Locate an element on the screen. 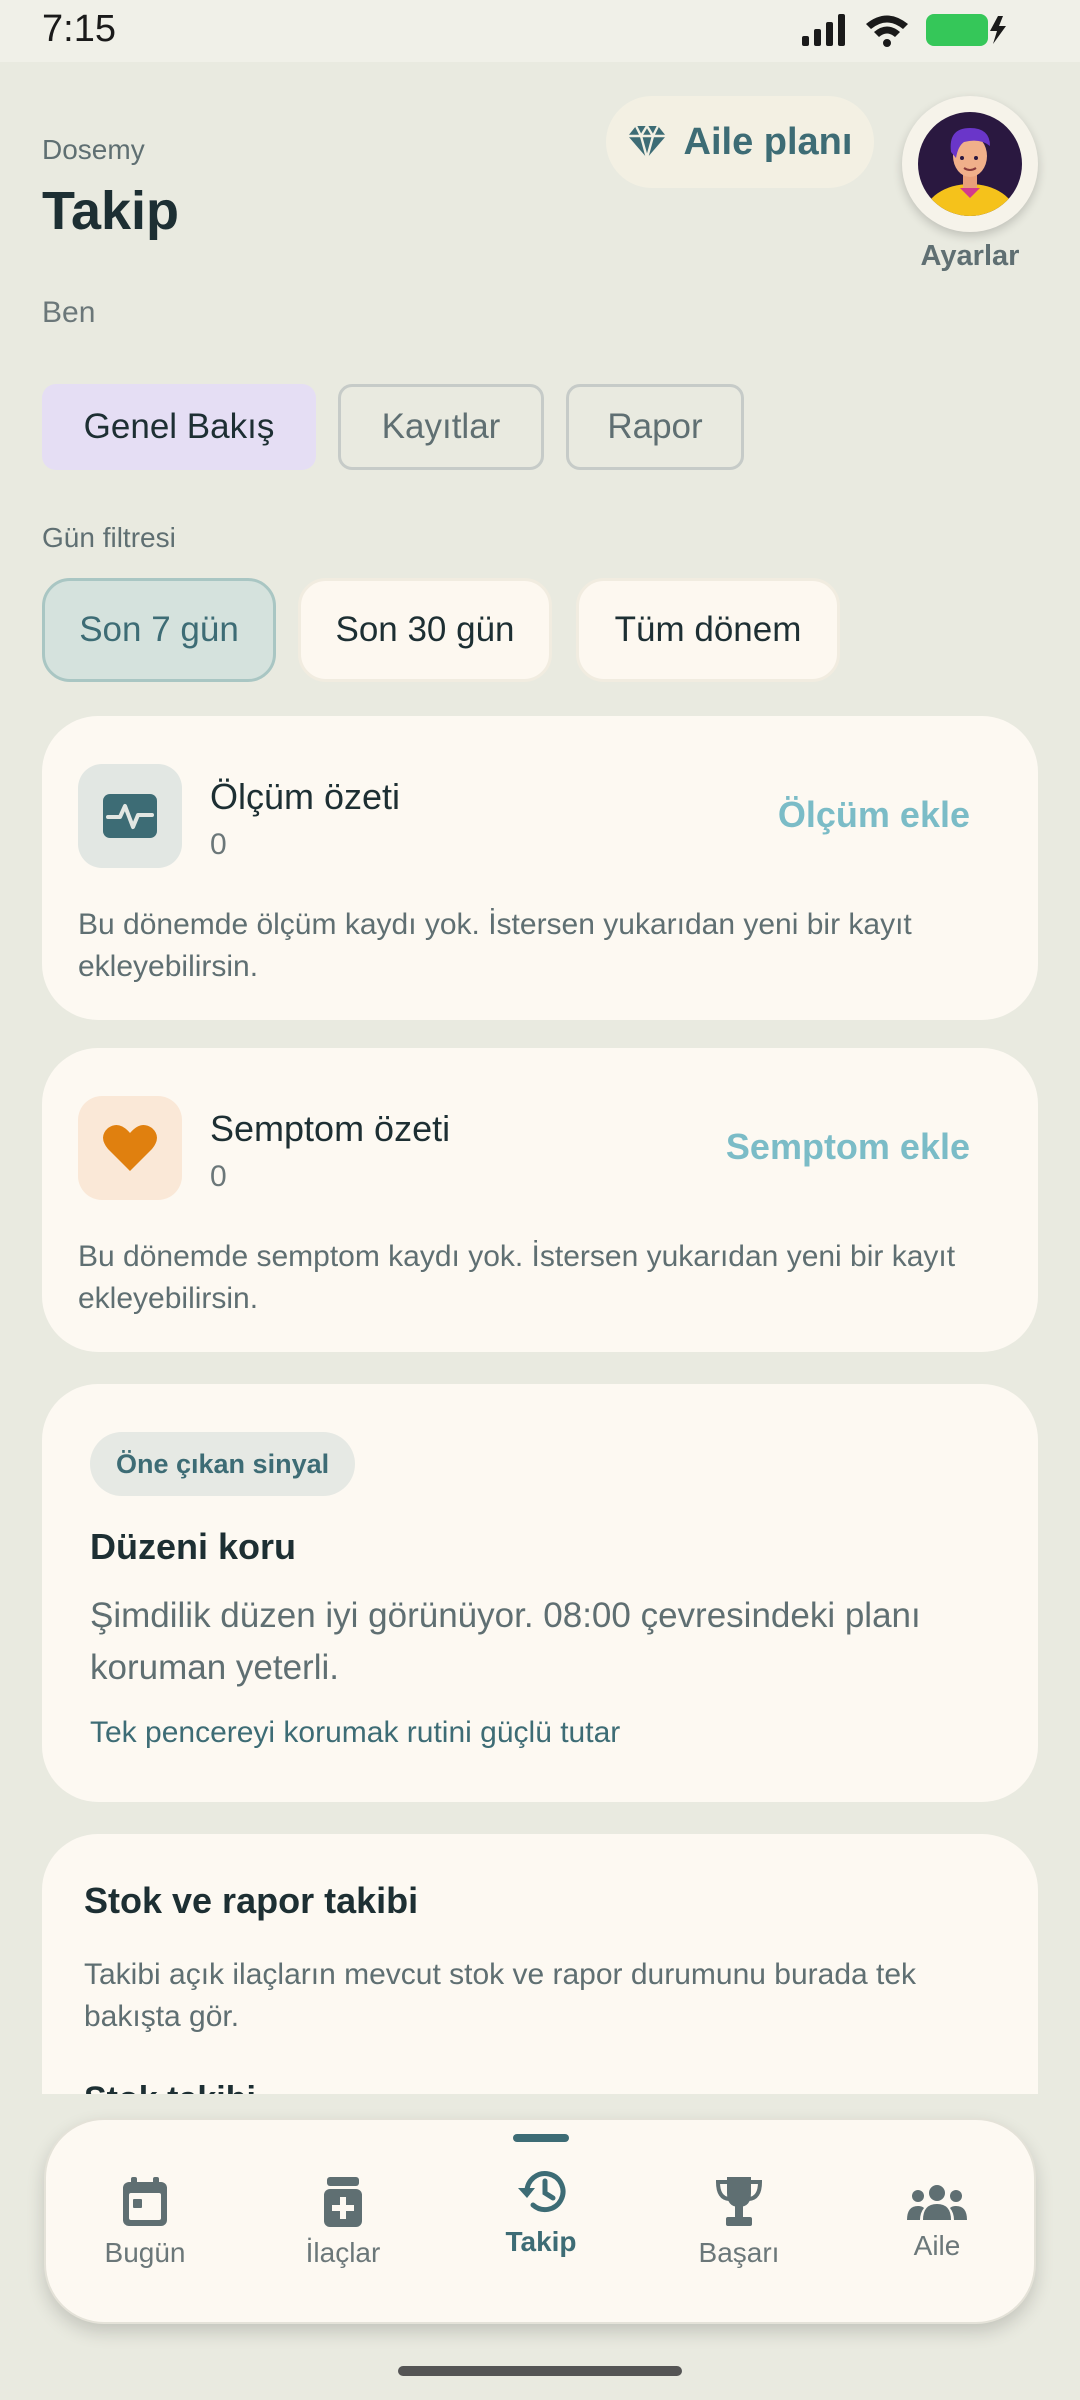  profile-name: Ben is located at coordinates (68, 313).